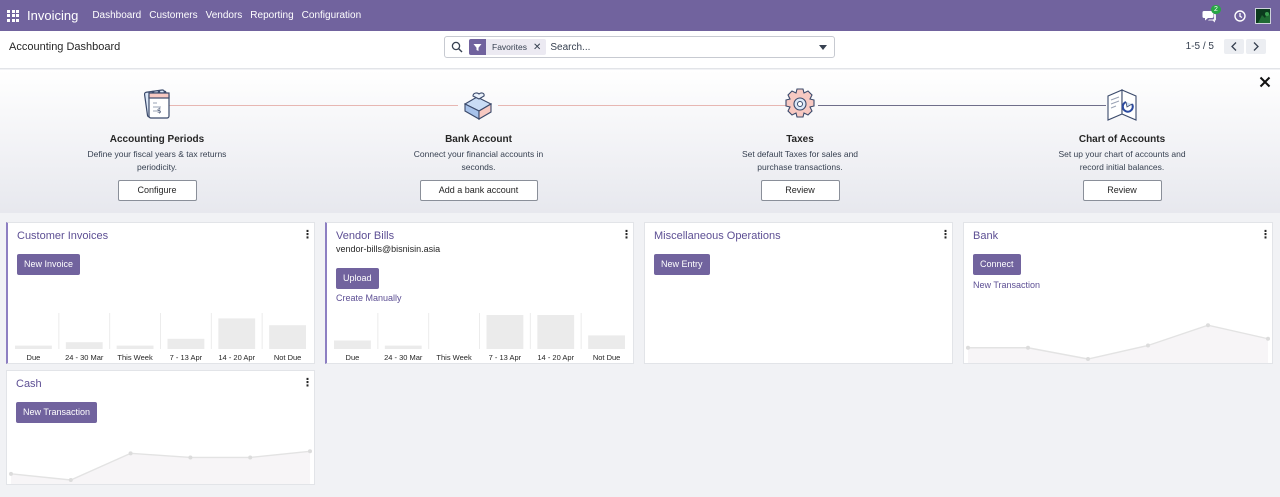 This screenshot has width=1280, height=497. I want to click on step-description-line: record initial balances., so click(1122, 167).